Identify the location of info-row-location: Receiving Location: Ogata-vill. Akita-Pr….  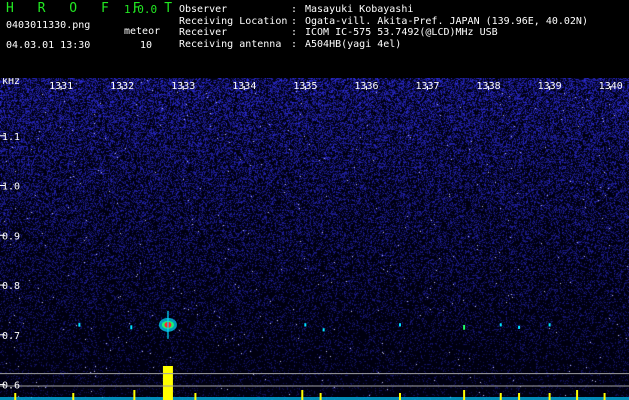
(383, 22).